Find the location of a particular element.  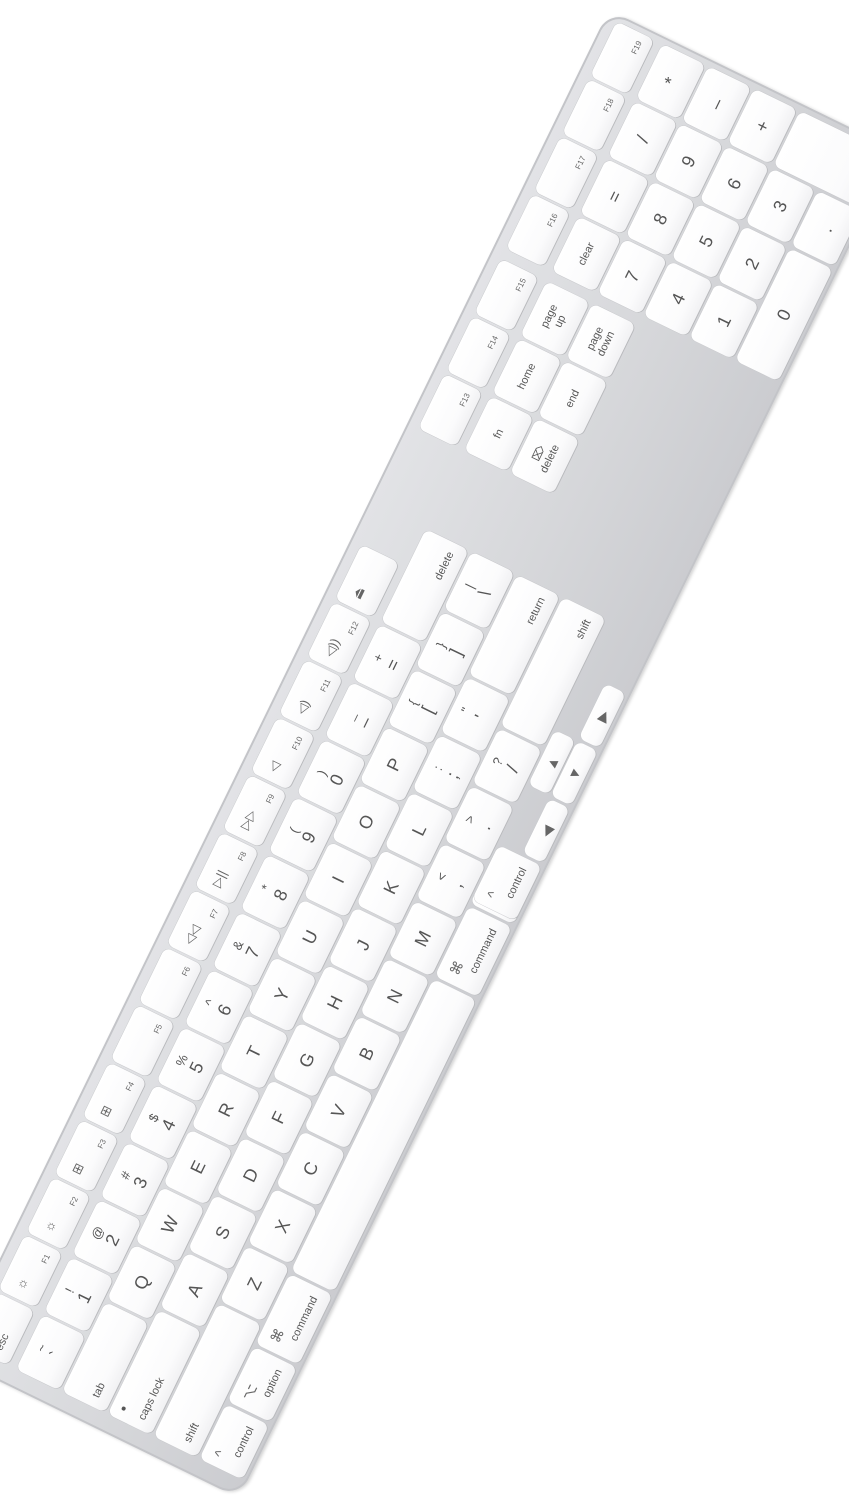

key-legend: end is located at coordinates (573, 398).